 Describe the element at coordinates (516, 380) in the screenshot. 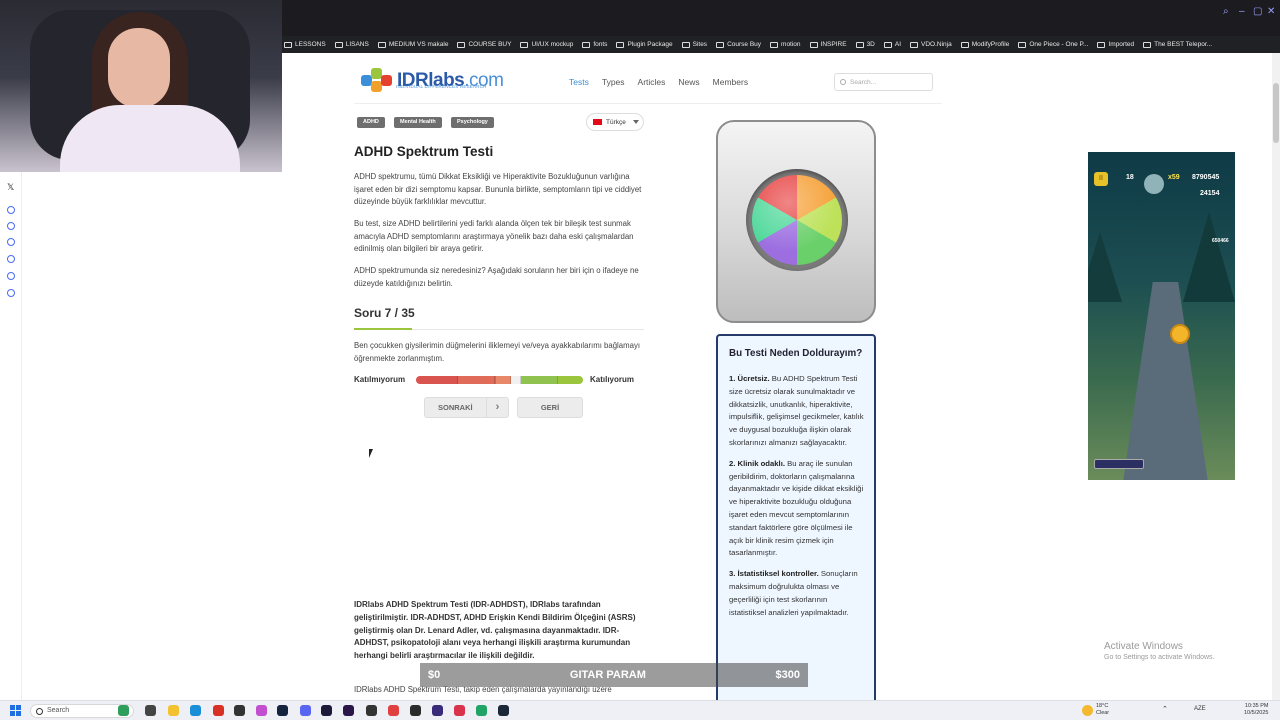

I see `scale-option-selected` at that location.